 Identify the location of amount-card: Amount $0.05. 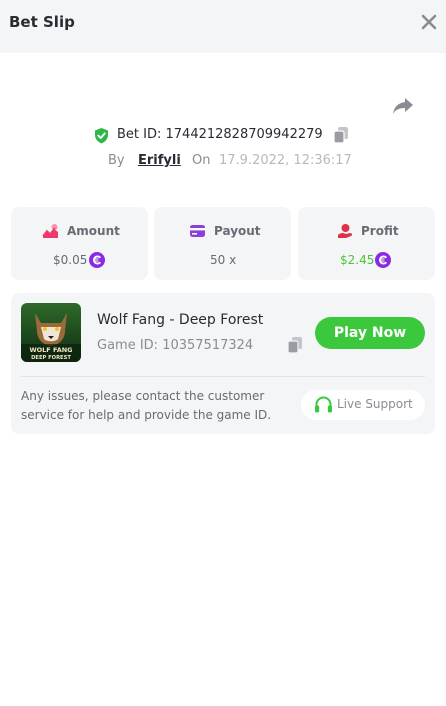
(79, 243).